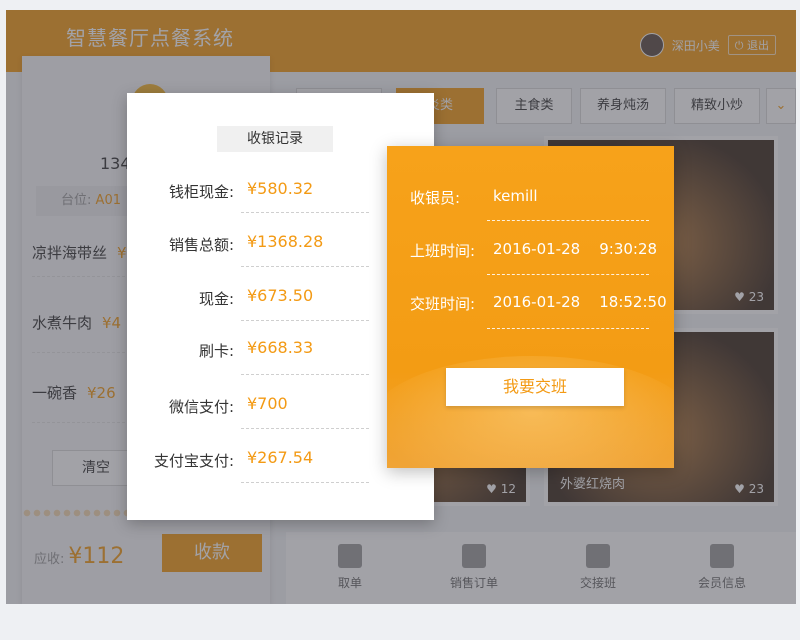 Image resolution: width=800 pixels, height=640 pixels. Describe the element at coordinates (216, 299) in the screenshot. I see `record-label: 现金:` at that location.